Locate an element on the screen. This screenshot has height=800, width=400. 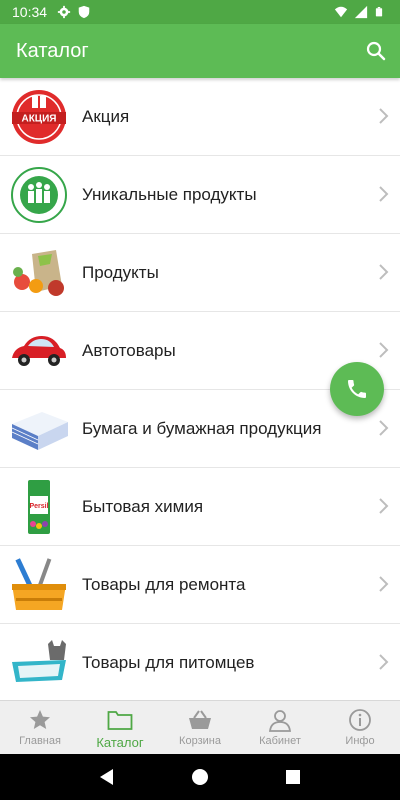
detergent-brand-text: Persil is located at coordinates (38, 506).